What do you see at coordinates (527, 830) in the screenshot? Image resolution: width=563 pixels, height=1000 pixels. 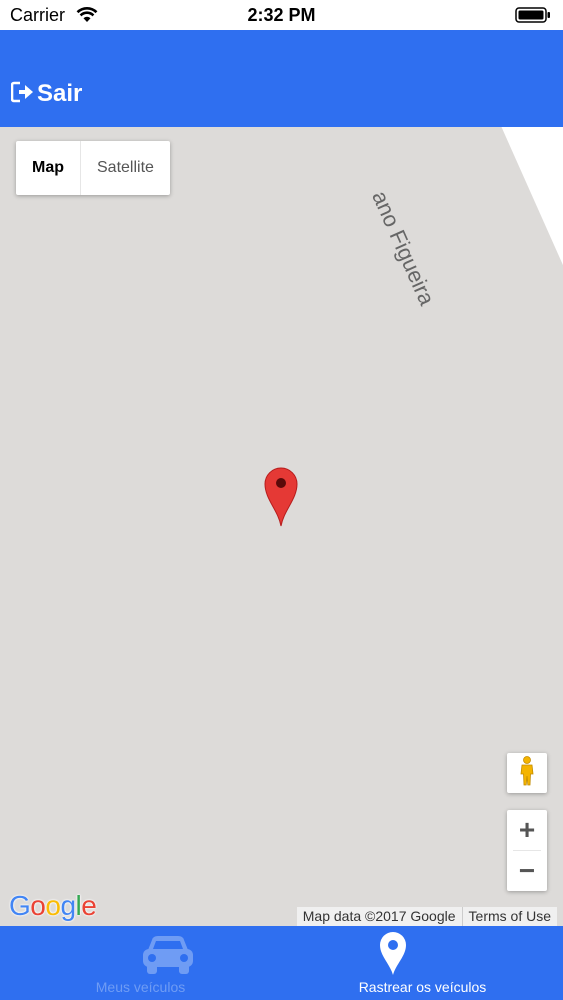 I see `zoom-in-button: +` at bounding box center [527, 830].